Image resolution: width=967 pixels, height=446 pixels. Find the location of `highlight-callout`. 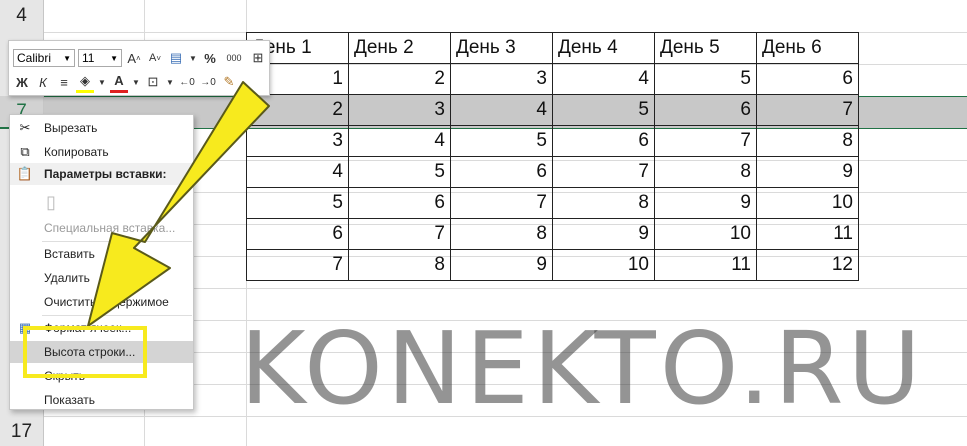

highlight-callout is located at coordinates (85, 352).